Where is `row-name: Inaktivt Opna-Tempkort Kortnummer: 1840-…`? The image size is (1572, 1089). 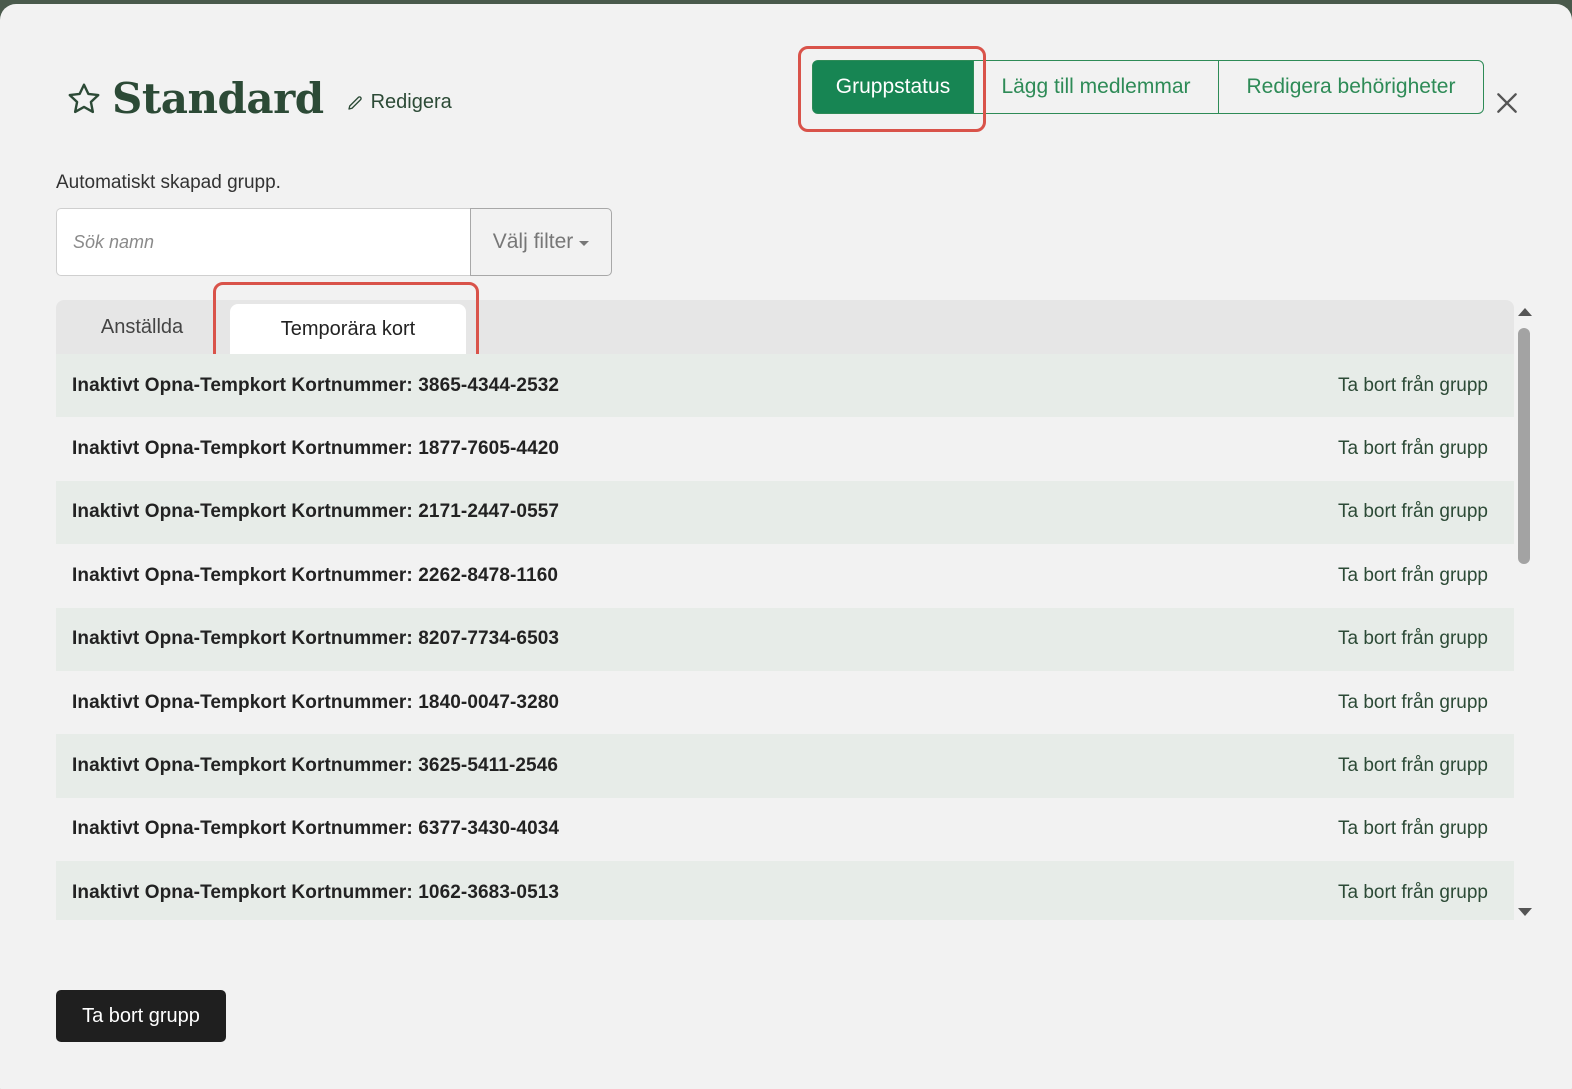 row-name: Inaktivt Opna-Tempkort Kortnummer: 1840-… is located at coordinates (316, 702).